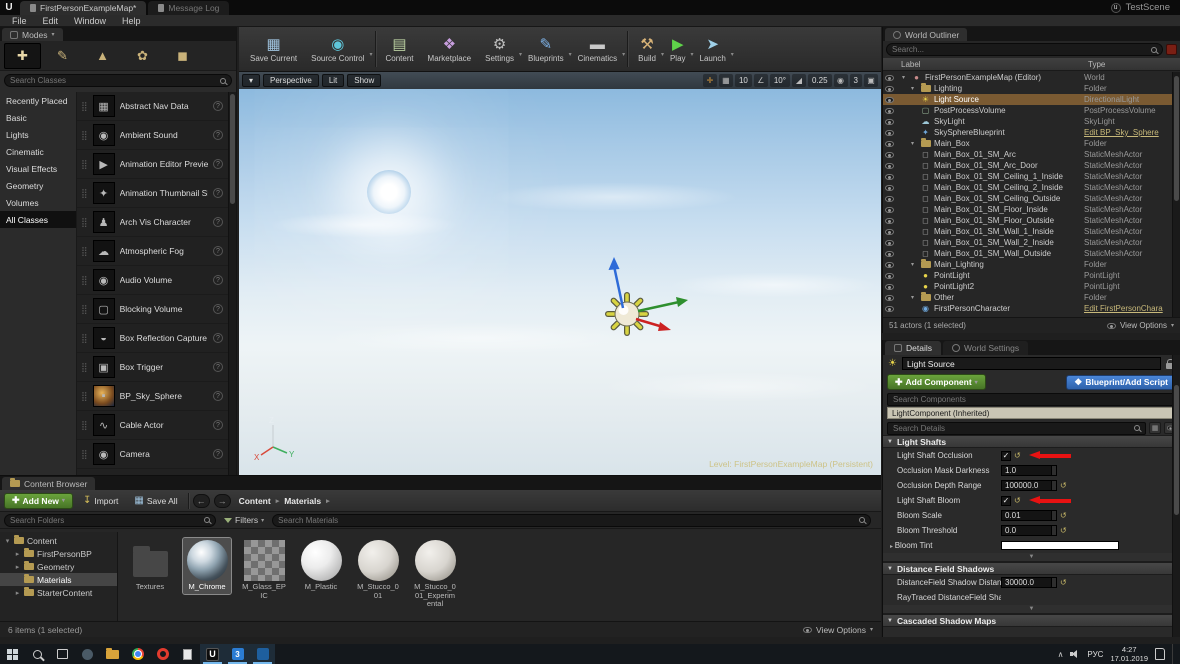 The width and height of the screenshot is (1180, 664). Describe the element at coordinates (32, 34) in the screenshot. I see `modes-tab: Modes ▾` at that location.